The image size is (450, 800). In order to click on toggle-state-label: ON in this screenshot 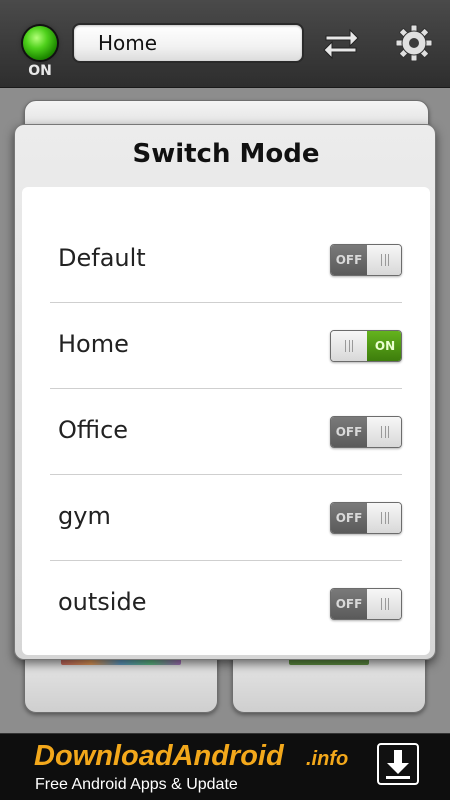, I will do `click(385, 346)`.